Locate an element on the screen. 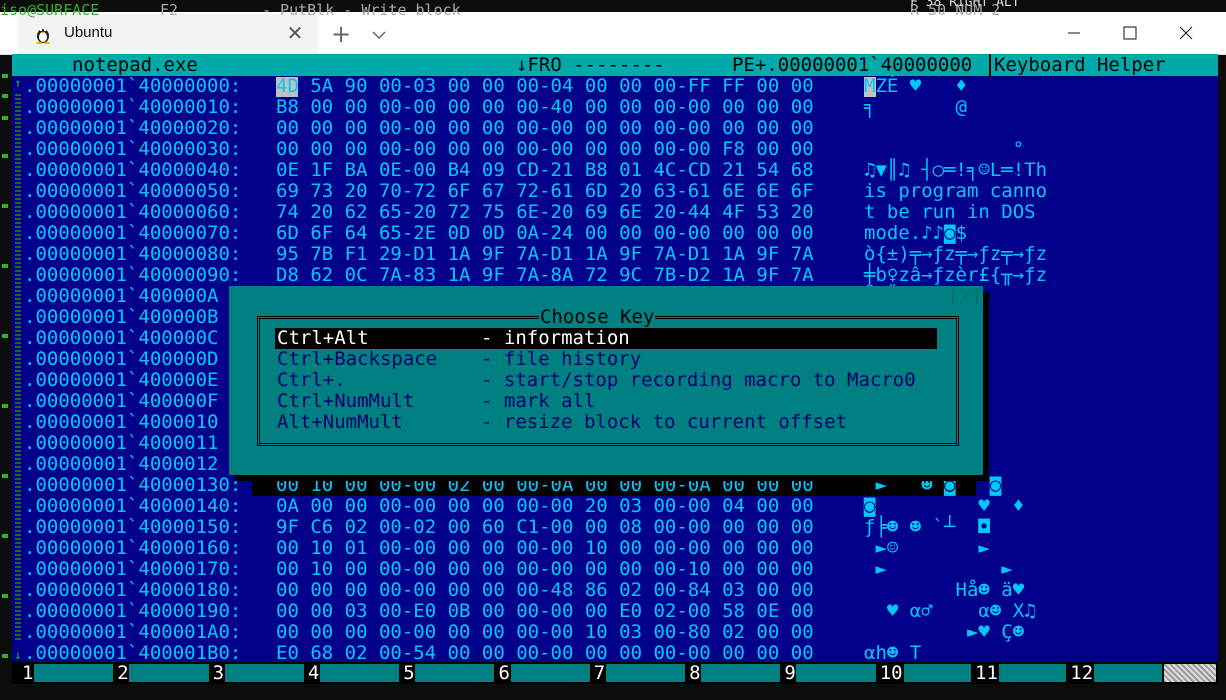  row-address: .00000001`400000F is located at coordinates (121, 401).